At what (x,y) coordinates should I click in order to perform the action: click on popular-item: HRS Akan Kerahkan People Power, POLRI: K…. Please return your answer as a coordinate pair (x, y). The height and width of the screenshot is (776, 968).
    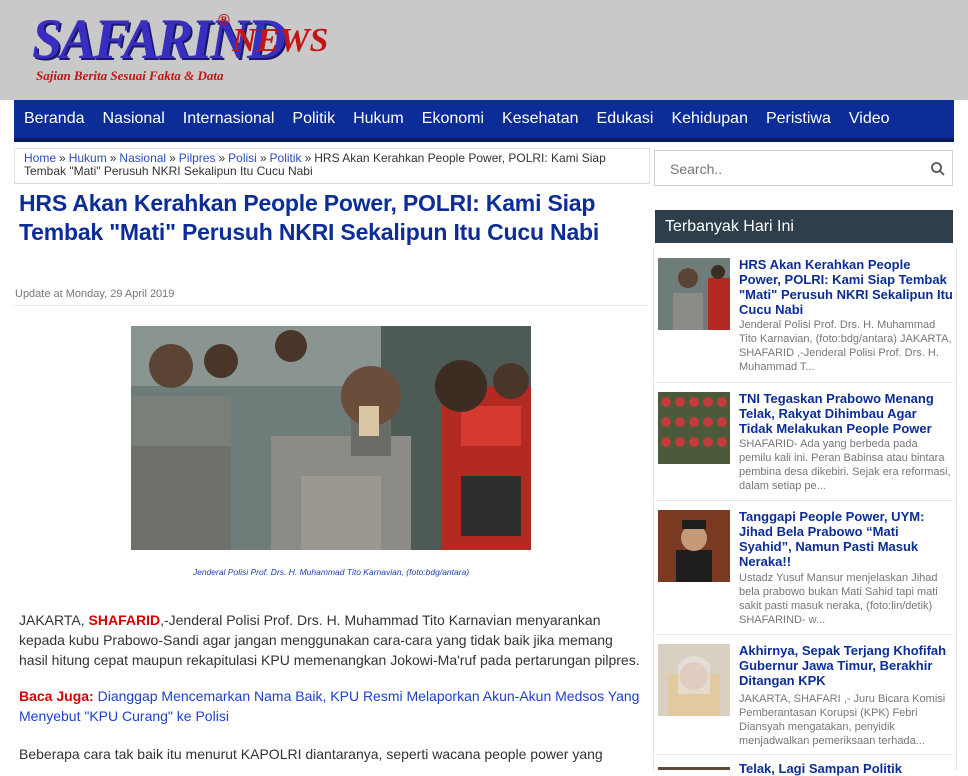
    Looking at the image, I should click on (804, 320).